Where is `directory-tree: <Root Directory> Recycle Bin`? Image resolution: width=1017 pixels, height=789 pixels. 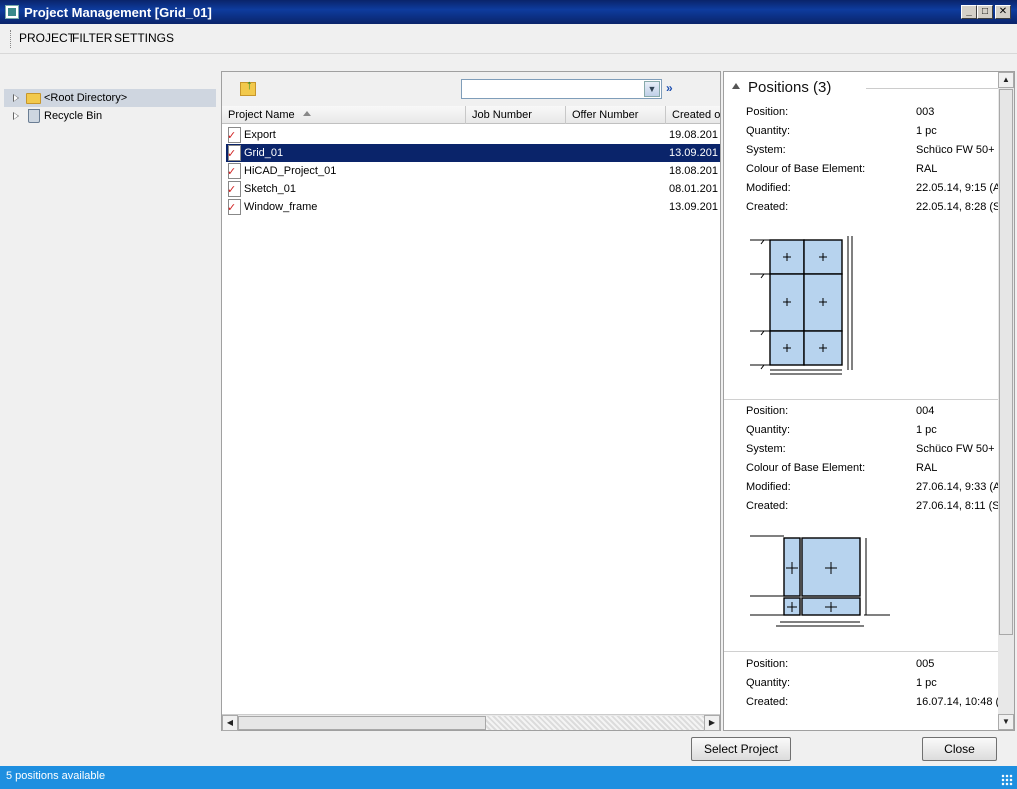 directory-tree: <Root Directory> Recycle Bin is located at coordinates (111, 116).